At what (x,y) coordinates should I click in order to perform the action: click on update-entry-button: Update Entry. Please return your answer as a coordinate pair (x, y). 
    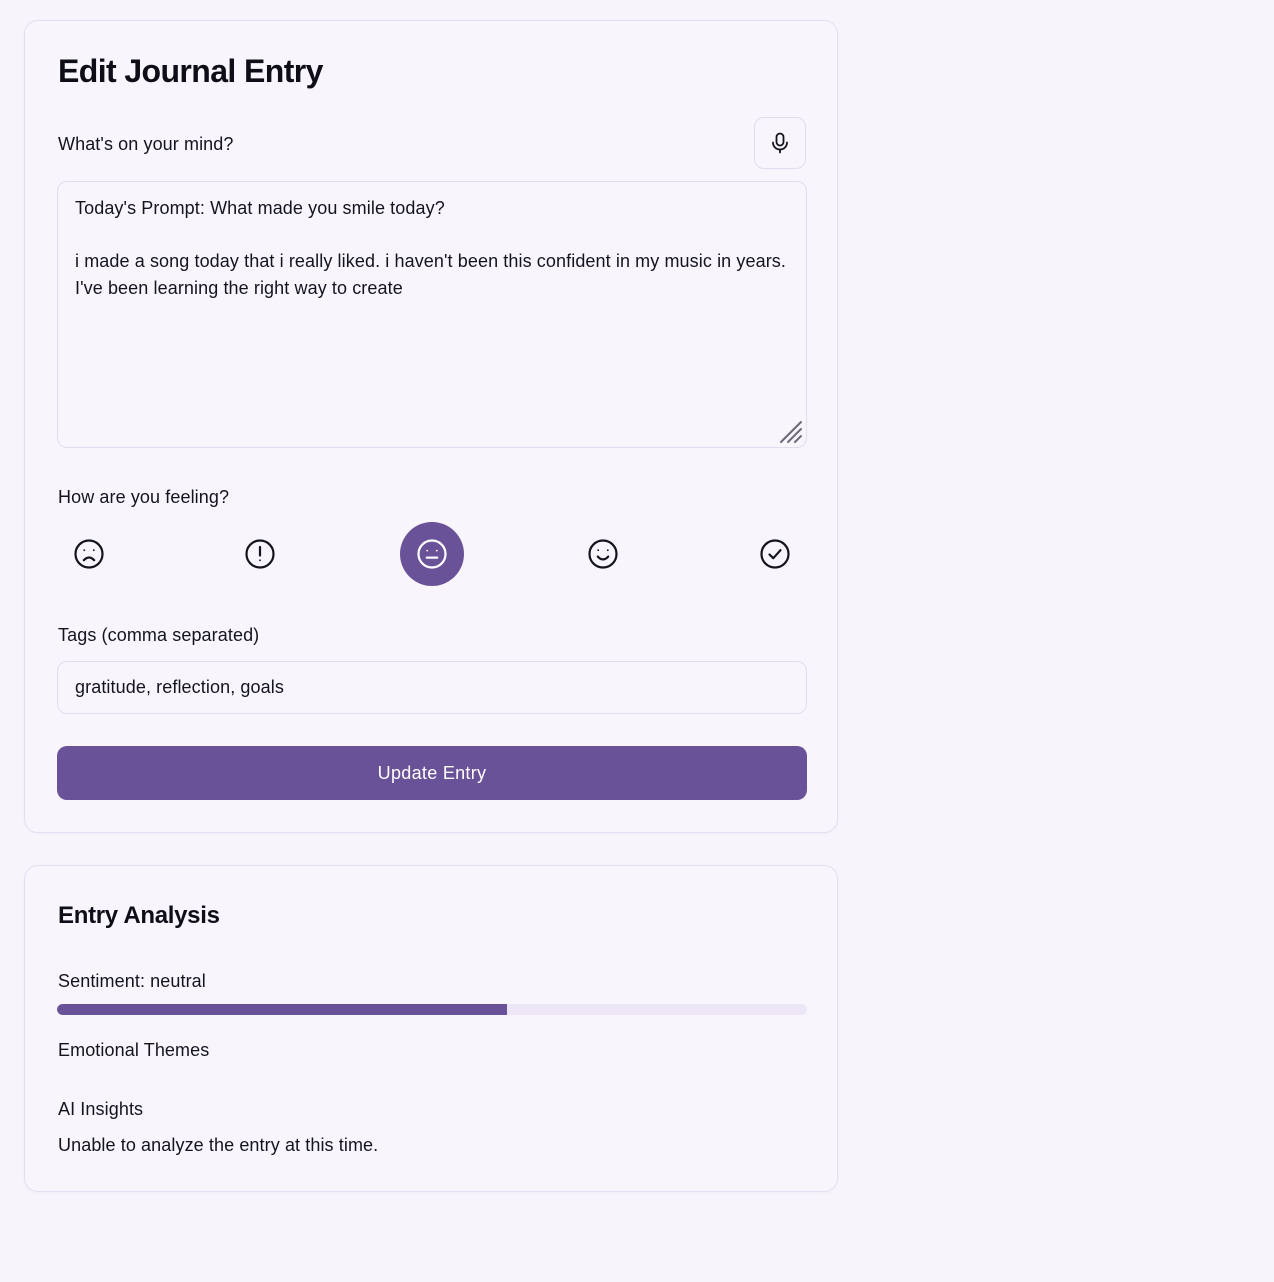
    Looking at the image, I should click on (432, 773).